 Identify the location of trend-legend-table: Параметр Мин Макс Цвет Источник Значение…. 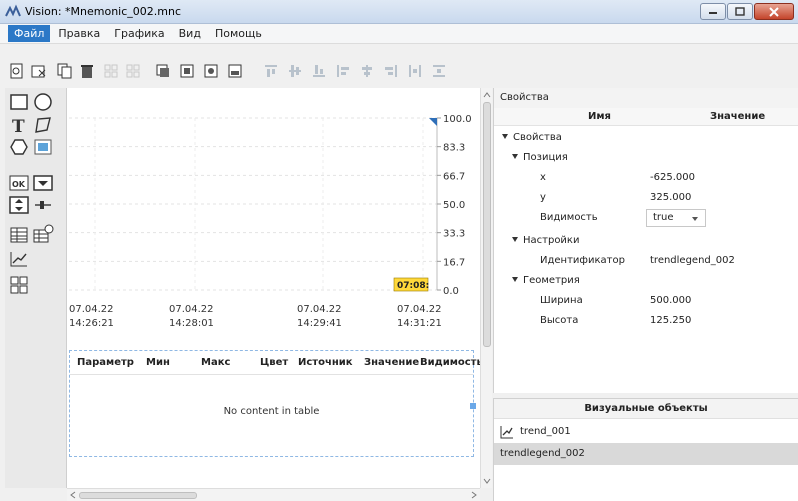
(274, 403).